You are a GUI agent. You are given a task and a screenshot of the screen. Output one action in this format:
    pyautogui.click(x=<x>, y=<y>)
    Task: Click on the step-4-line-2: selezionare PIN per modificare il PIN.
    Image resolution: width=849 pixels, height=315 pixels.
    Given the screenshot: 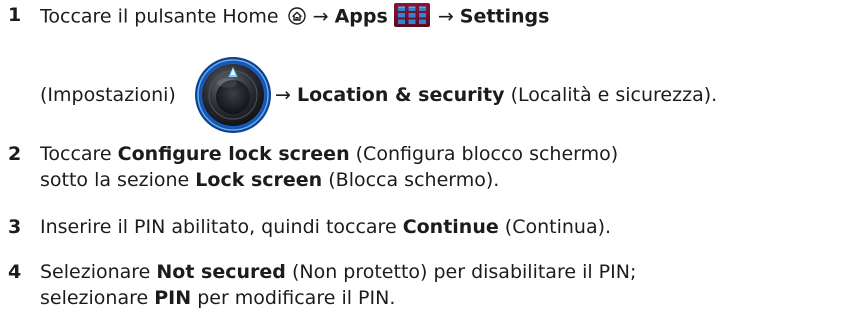 What is the action you would take?
    pyautogui.click(x=217, y=298)
    